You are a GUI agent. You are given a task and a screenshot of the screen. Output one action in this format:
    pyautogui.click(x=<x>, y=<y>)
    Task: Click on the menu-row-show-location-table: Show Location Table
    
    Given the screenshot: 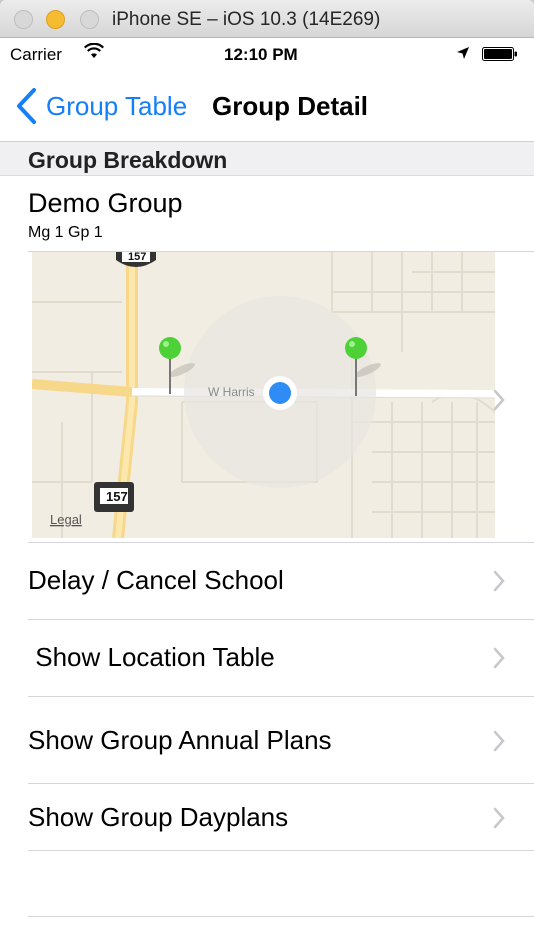 What is the action you would take?
    pyautogui.click(x=267, y=658)
    